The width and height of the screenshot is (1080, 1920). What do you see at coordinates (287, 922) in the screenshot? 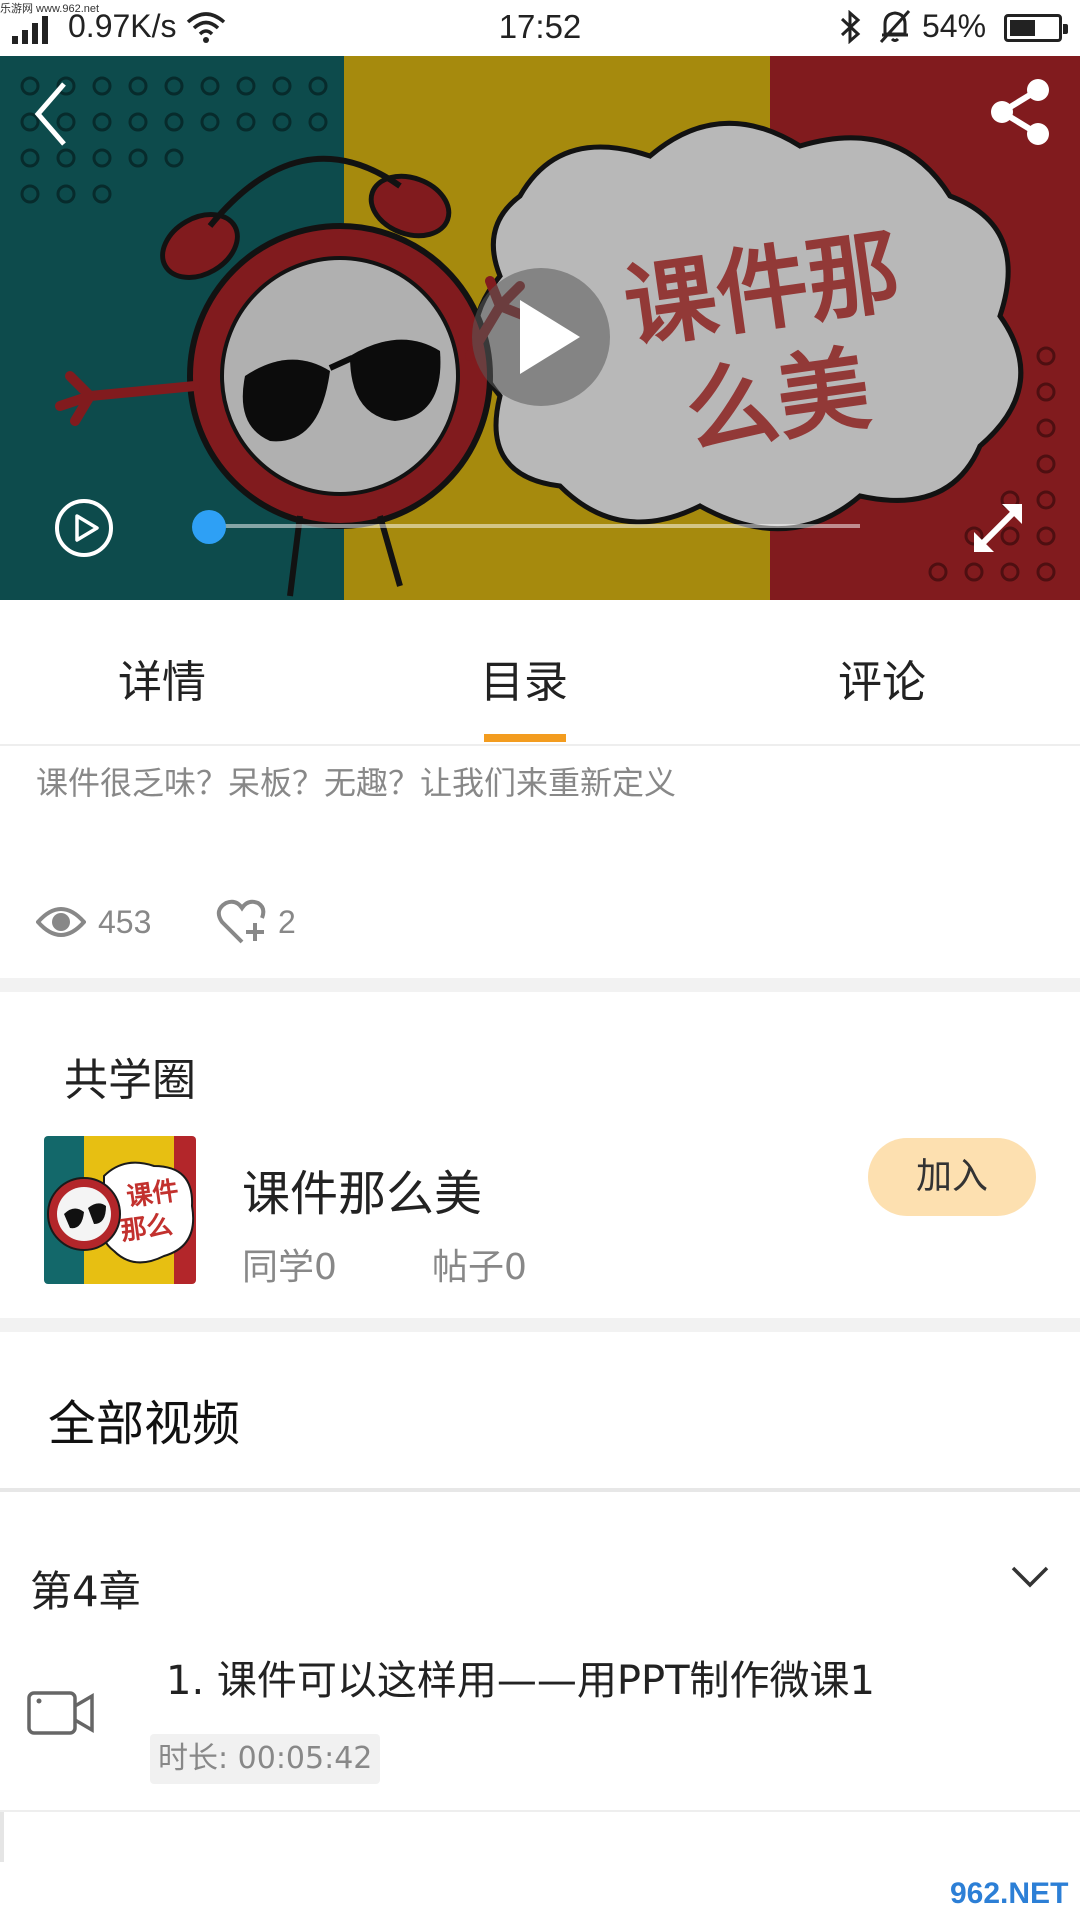
I see `like-count: 2` at bounding box center [287, 922].